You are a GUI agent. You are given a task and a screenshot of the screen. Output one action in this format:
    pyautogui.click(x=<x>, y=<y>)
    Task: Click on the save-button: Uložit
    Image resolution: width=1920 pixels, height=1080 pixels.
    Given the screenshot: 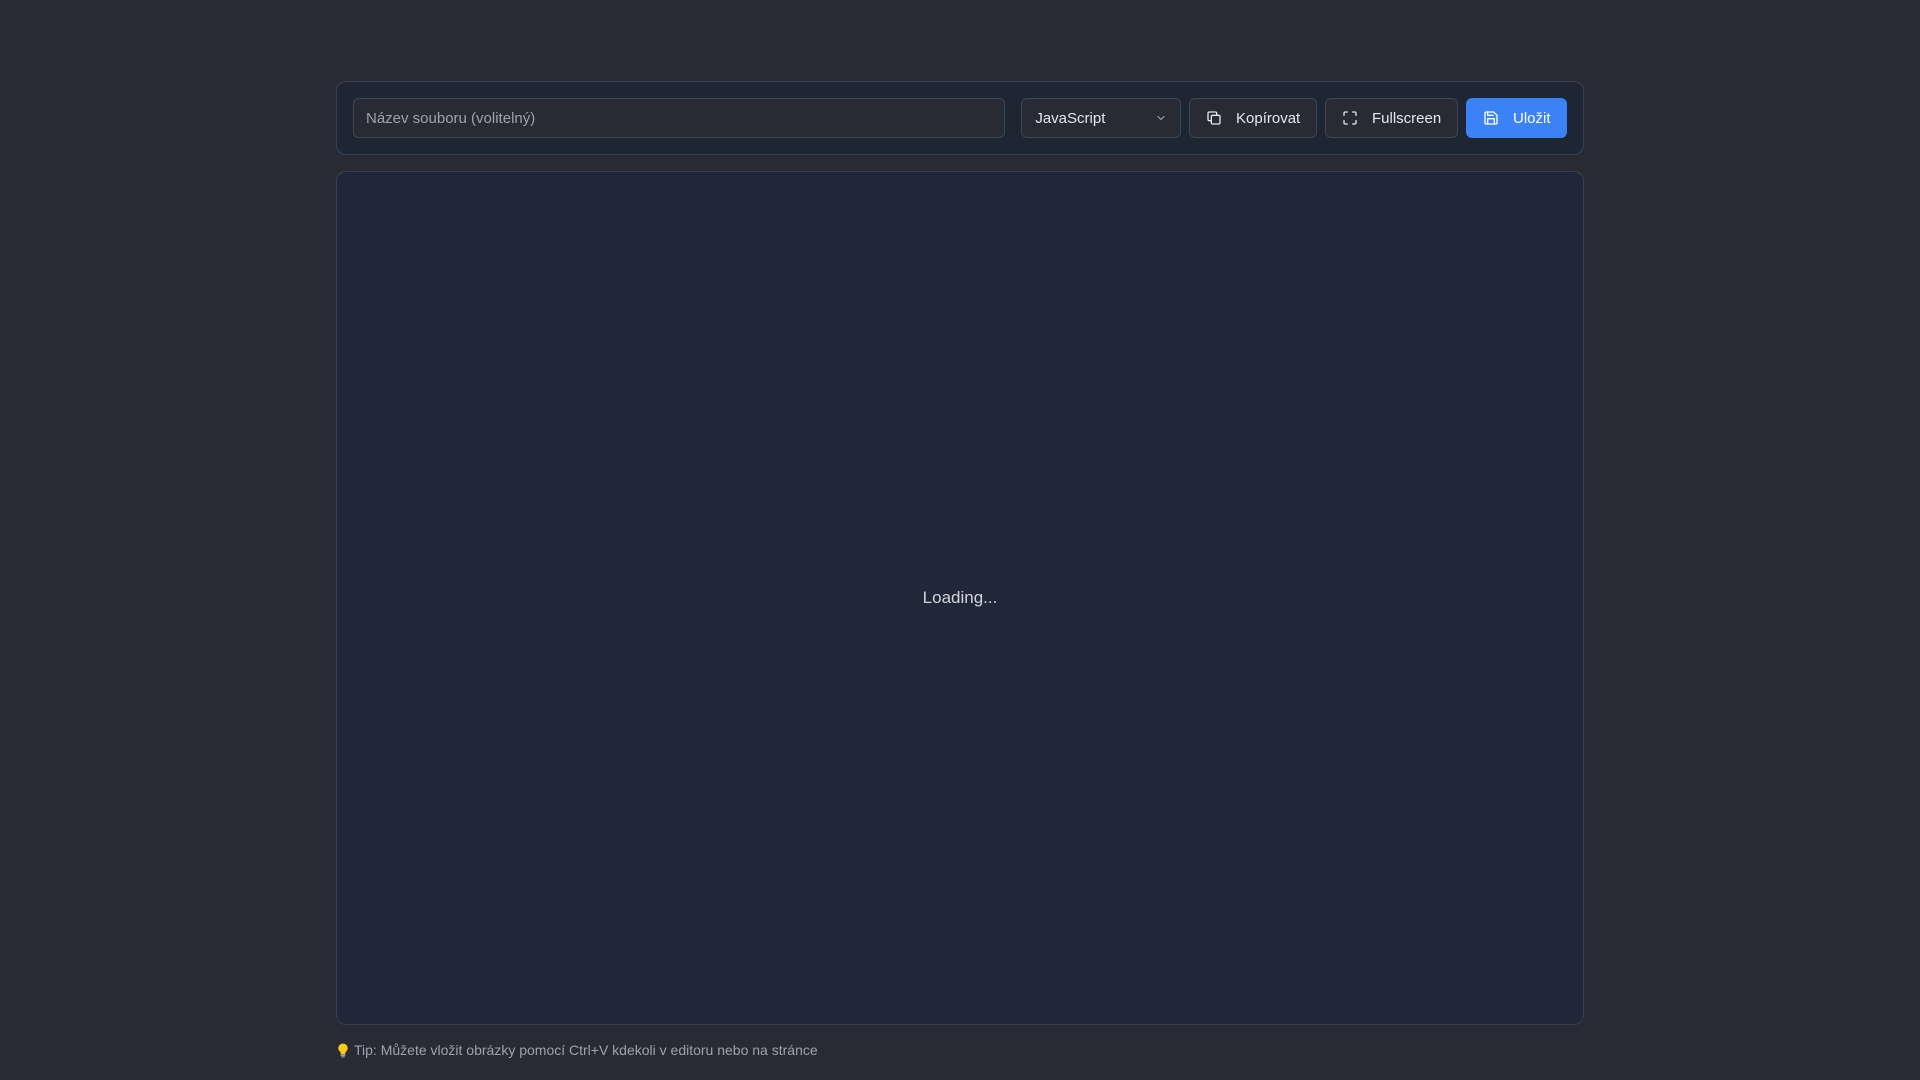 What is the action you would take?
    pyautogui.click(x=1516, y=118)
    